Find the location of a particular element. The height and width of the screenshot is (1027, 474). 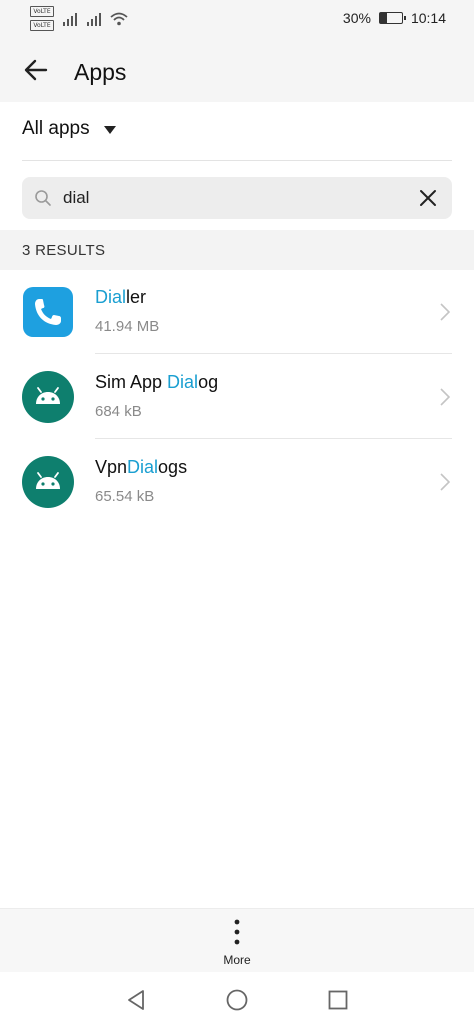

results-header: 3 RESULTS is located at coordinates (237, 250).